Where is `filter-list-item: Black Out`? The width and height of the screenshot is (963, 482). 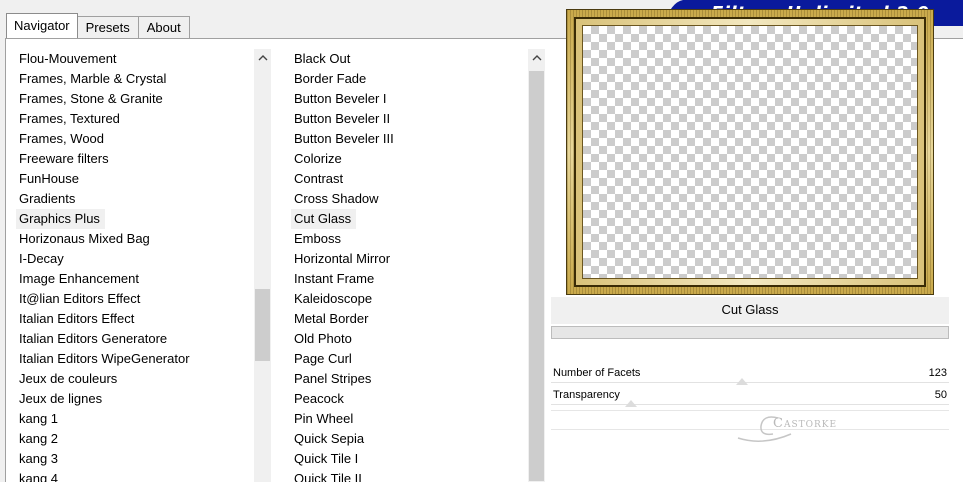 filter-list-item: Black Out is located at coordinates (409, 59).